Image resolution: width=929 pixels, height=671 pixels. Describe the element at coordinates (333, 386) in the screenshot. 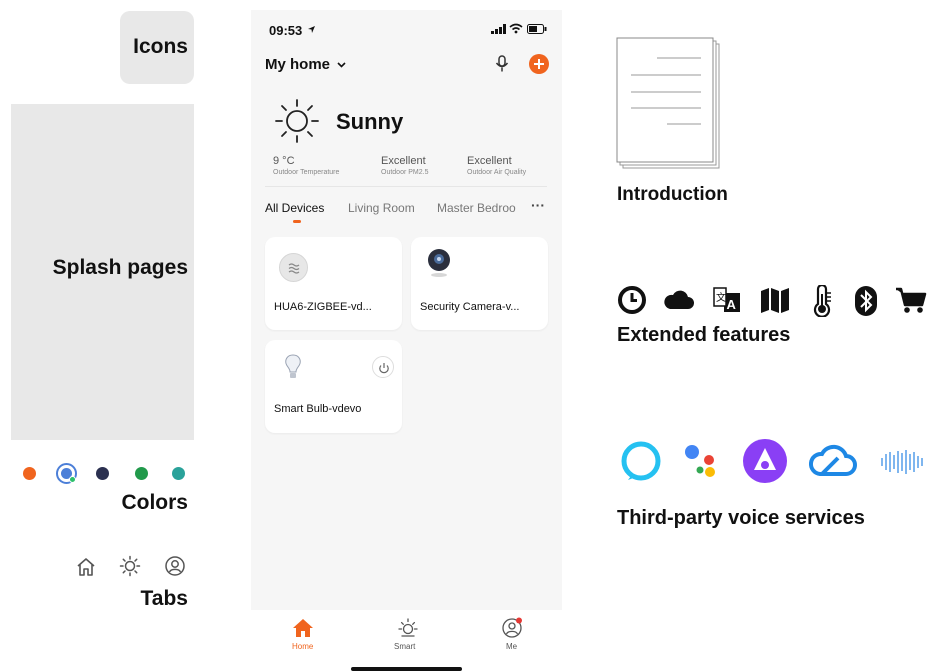

I see `device-card: Smart Bulb-vdevo` at that location.